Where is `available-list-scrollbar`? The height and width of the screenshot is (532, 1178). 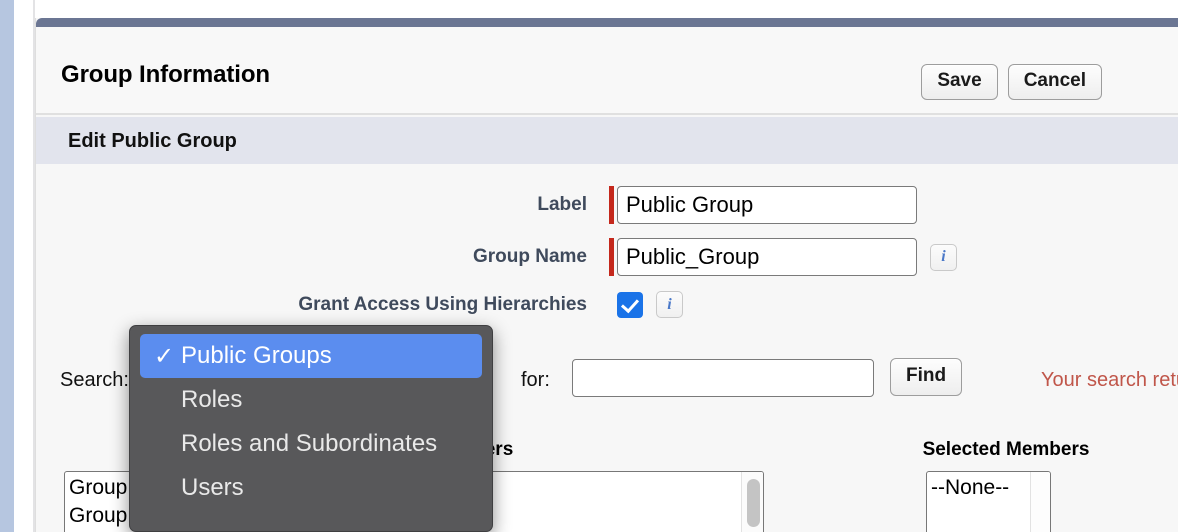 available-list-scrollbar is located at coordinates (752, 502).